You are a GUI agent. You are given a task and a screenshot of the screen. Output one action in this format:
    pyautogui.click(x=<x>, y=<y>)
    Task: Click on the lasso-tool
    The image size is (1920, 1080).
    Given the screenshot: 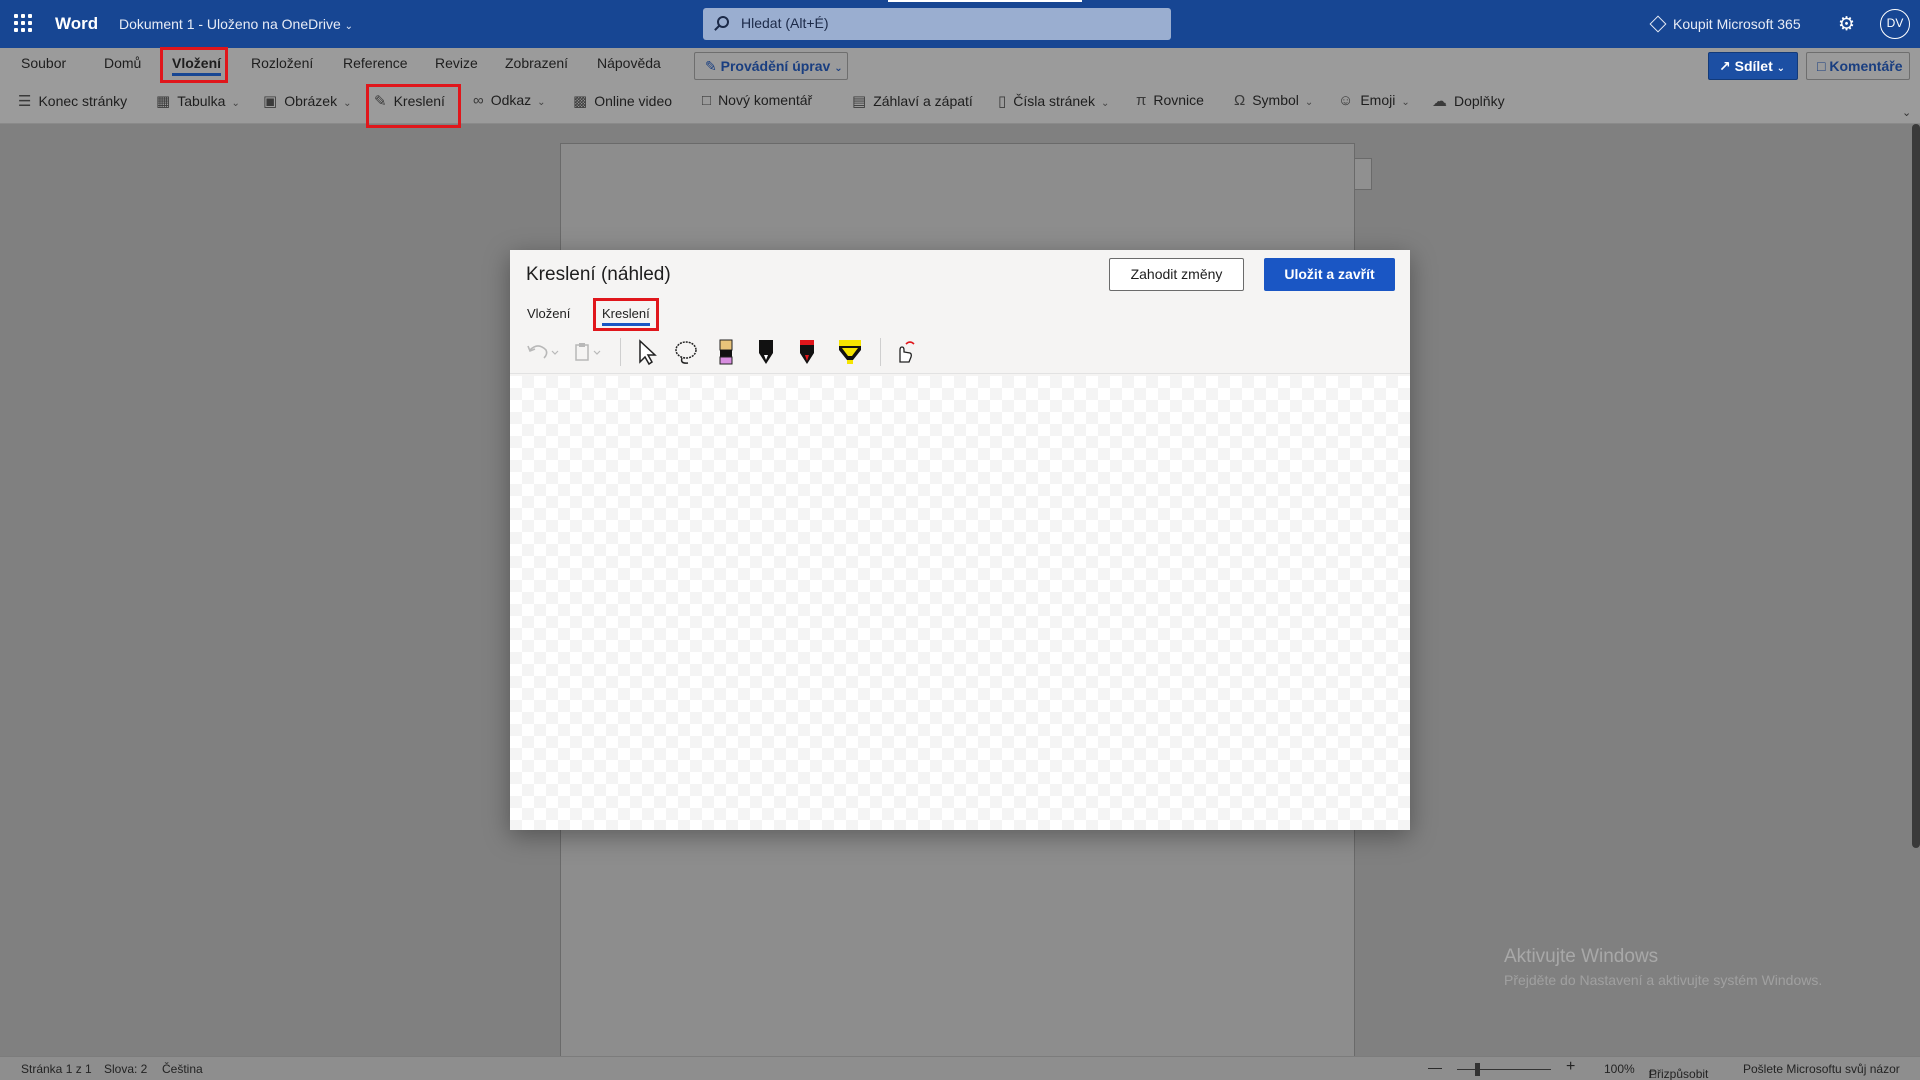 What is the action you would take?
    pyautogui.click(x=687, y=352)
    